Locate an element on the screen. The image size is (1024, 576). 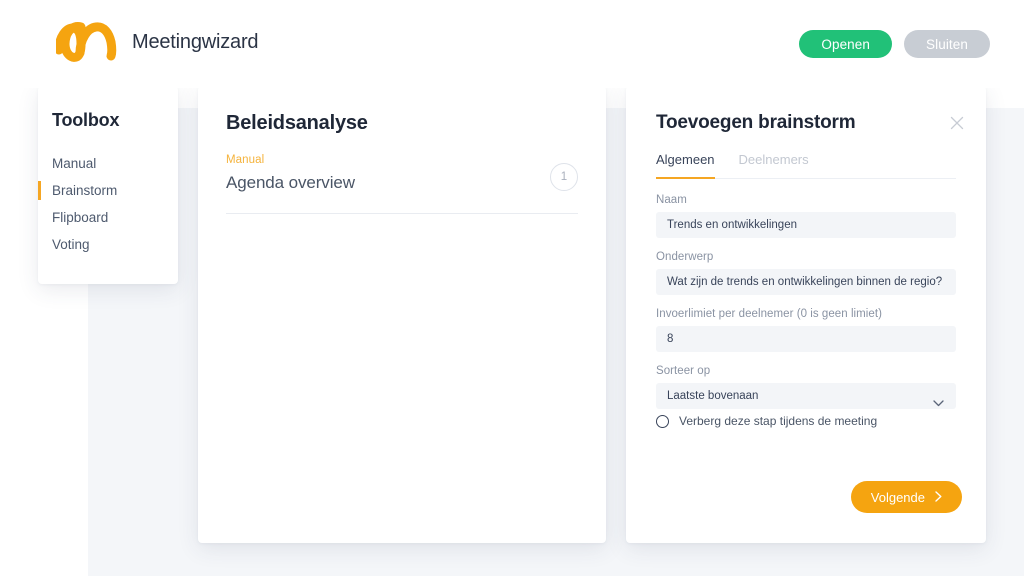
hide-step-checkbox: Verberg deze stap tijdens de meeting is located at coordinates (766, 421).